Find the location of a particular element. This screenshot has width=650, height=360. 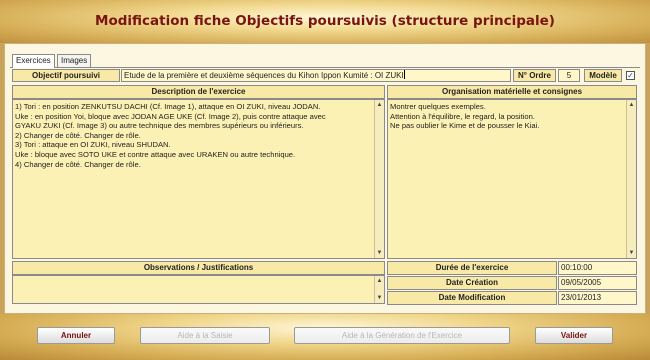

modification-value: 23/01/2013 is located at coordinates (597, 298).